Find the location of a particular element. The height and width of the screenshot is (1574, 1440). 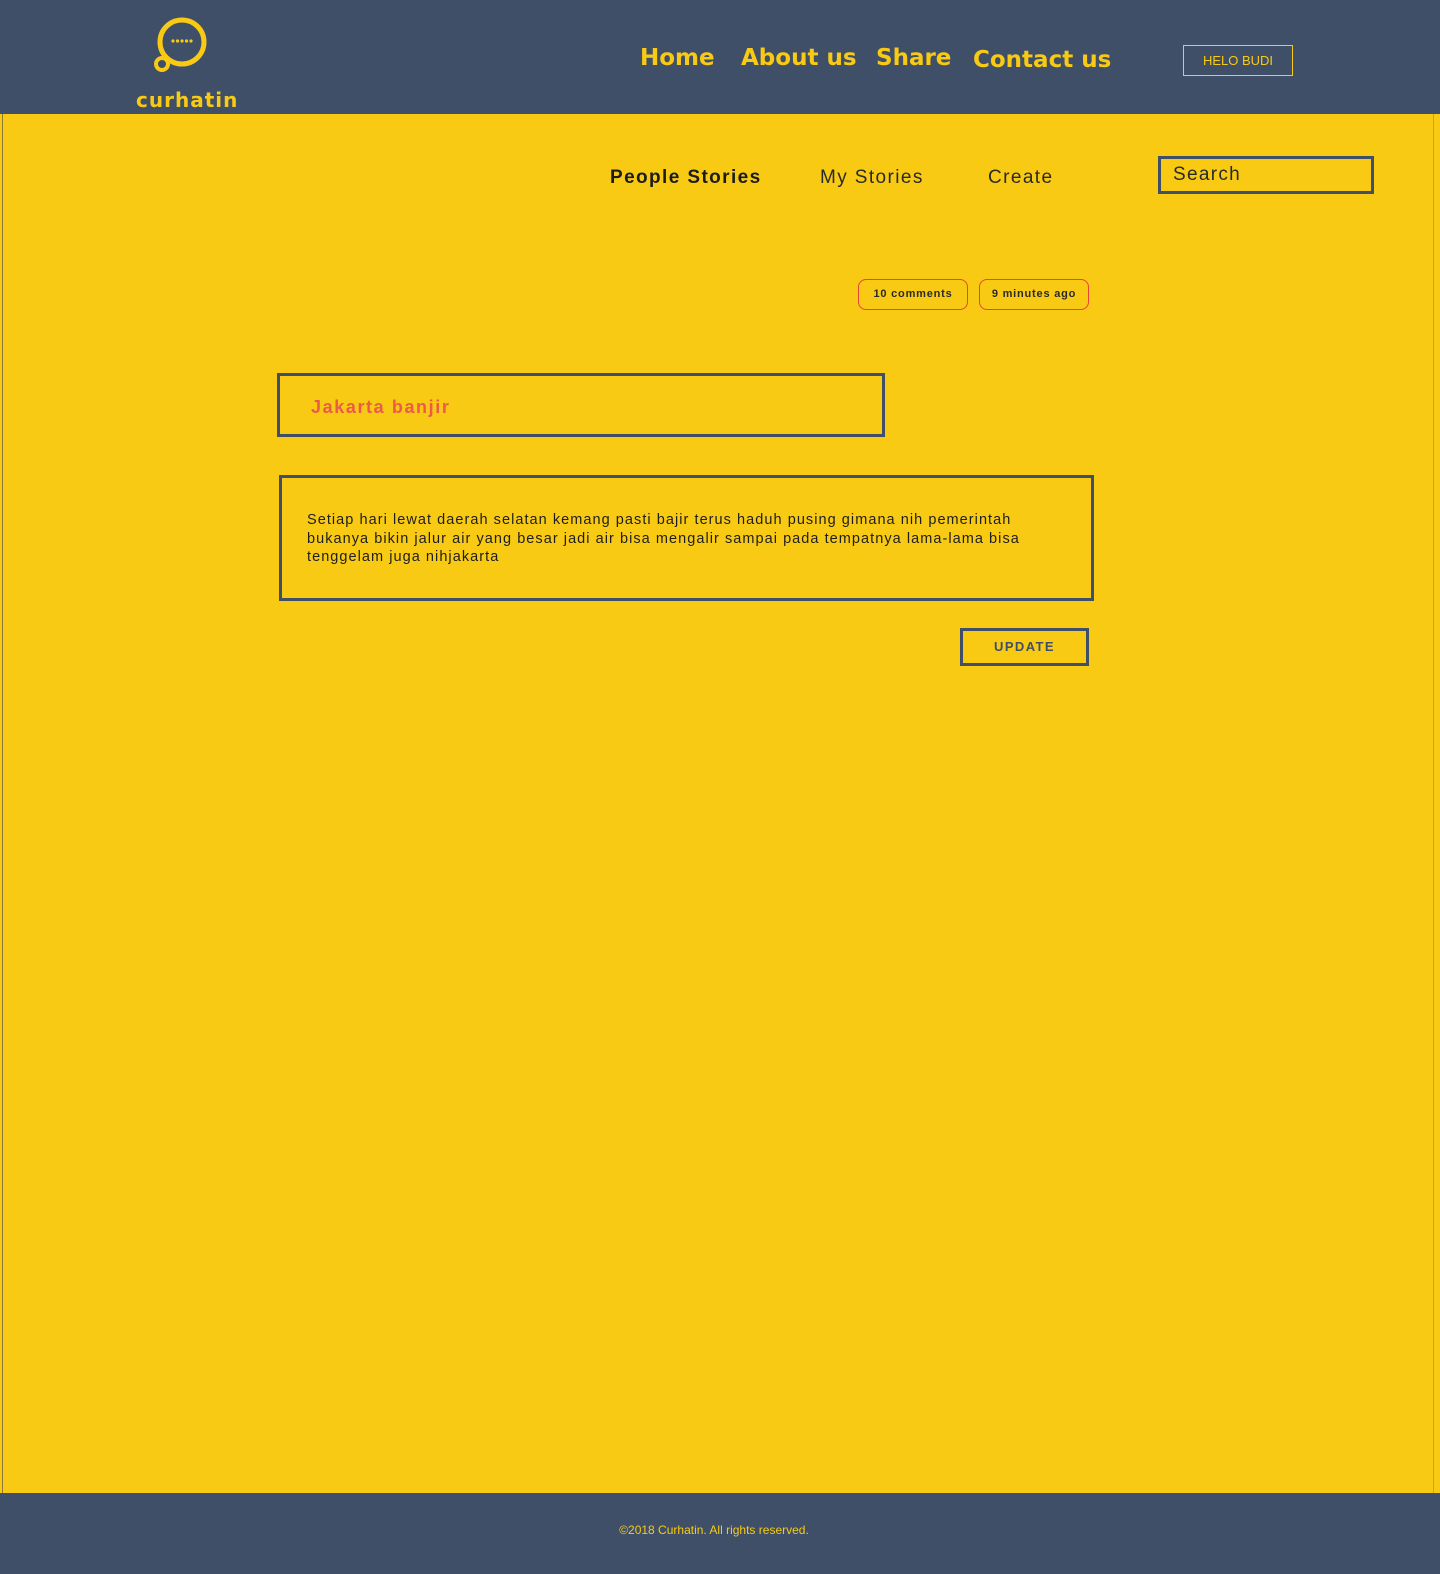

nav-share: Share is located at coordinates (913, 58).